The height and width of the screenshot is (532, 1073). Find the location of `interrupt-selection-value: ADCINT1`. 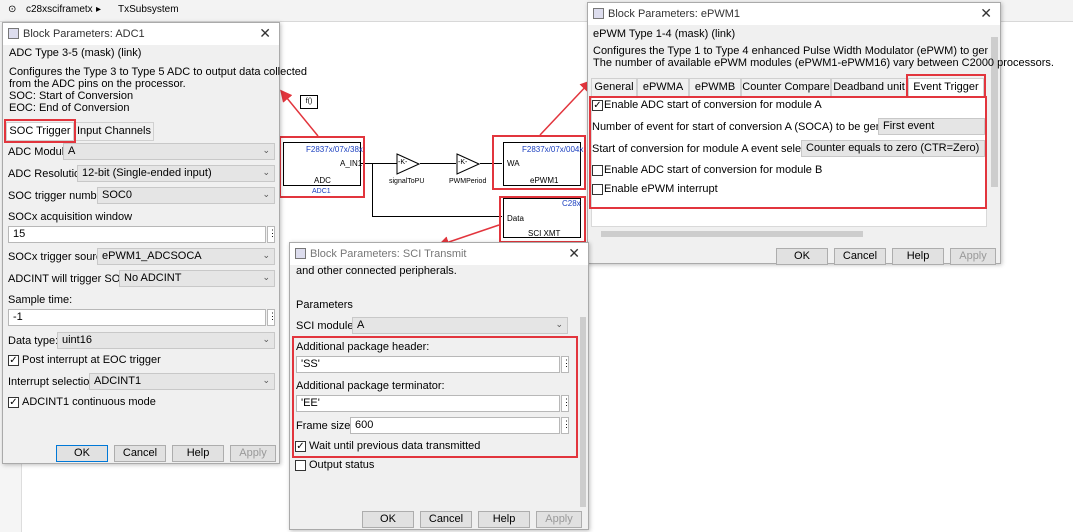

interrupt-selection-value: ADCINT1 is located at coordinates (118, 381).